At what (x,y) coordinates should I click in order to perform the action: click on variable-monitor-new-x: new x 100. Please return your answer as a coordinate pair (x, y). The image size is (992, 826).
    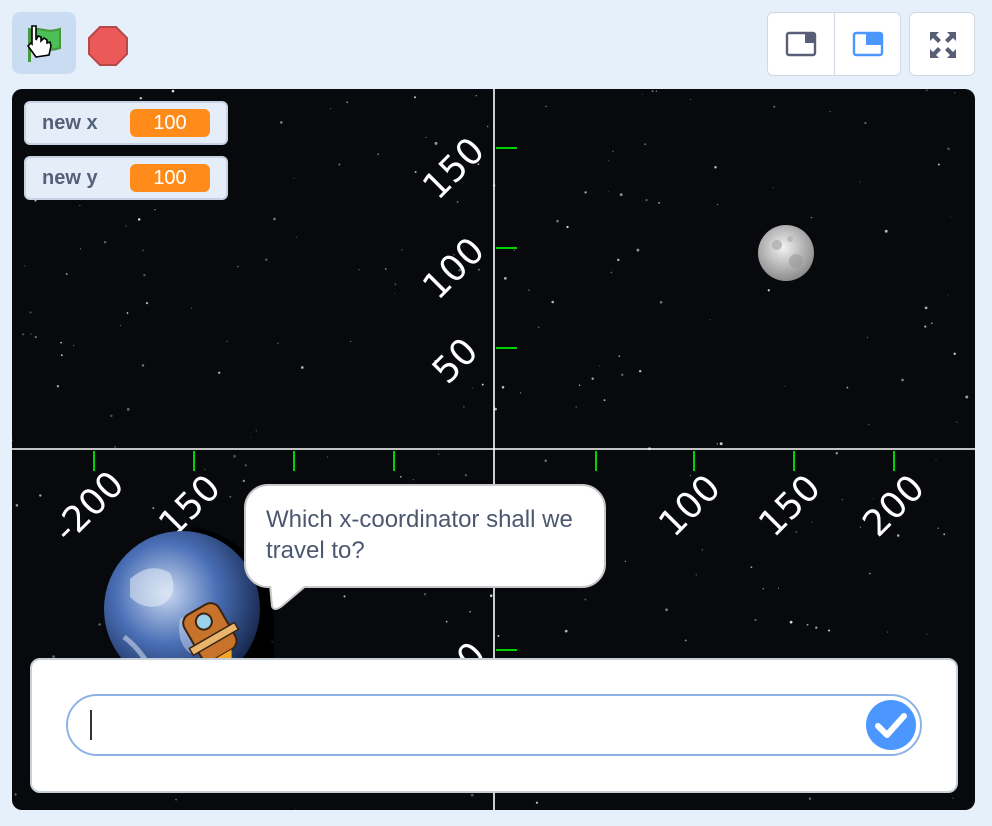
    Looking at the image, I should click on (126, 123).